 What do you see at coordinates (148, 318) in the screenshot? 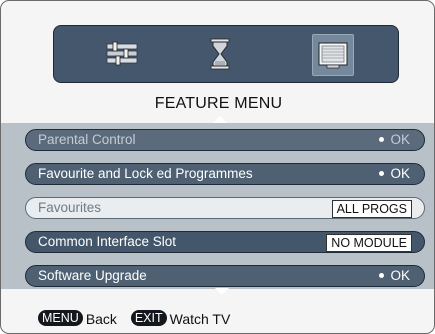
I see `exit-key-button: EXIT` at bounding box center [148, 318].